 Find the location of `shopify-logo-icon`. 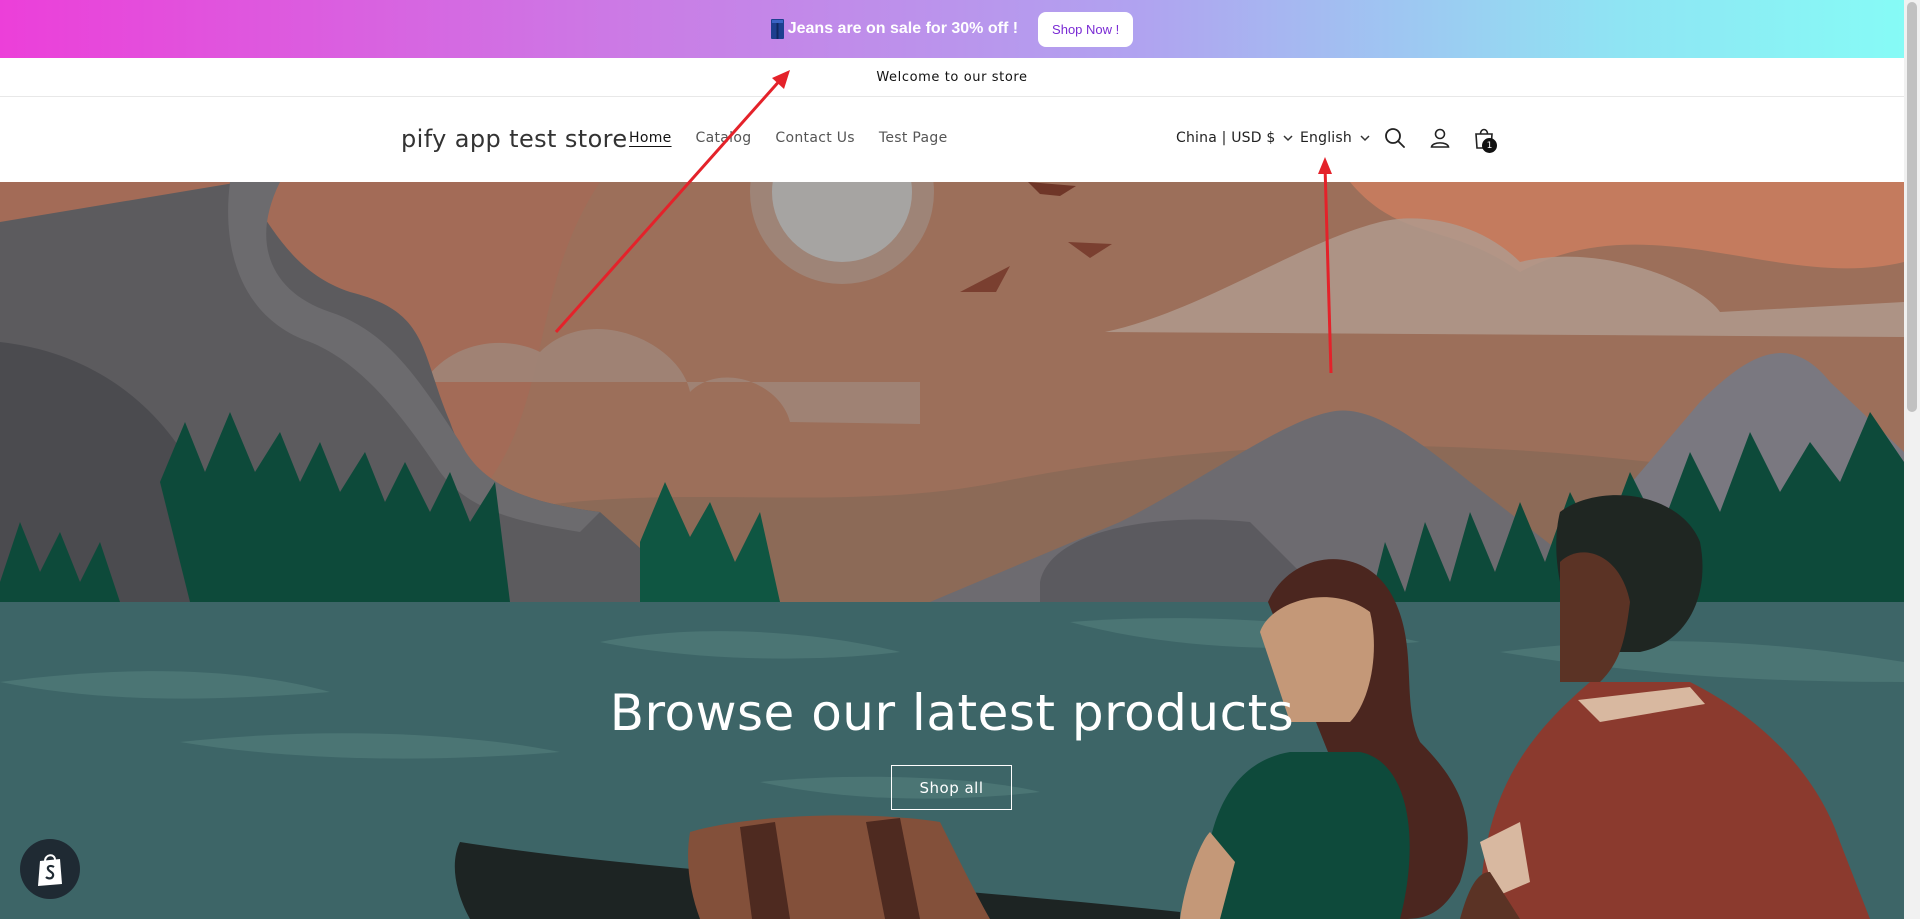

shopify-logo-icon is located at coordinates (50, 870).